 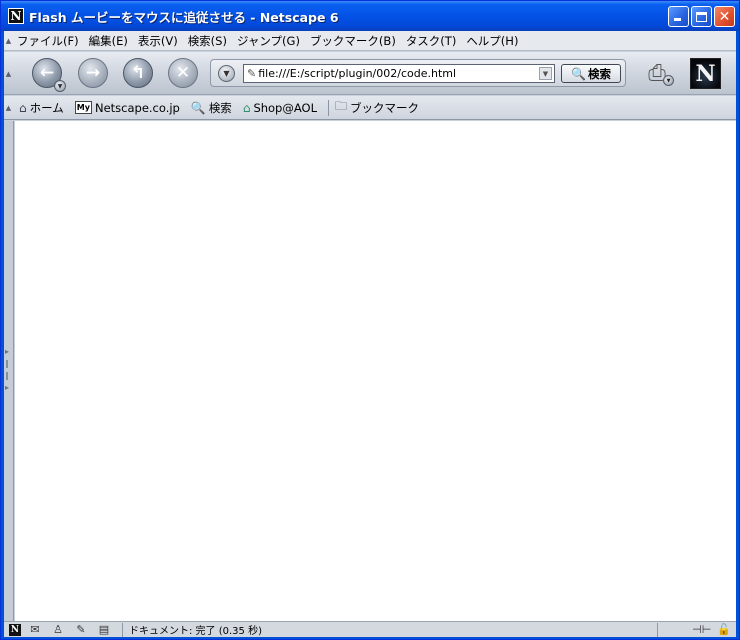 What do you see at coordinates (60, 86) in the screenshot?
I see `back-dropdown-icon: ▼` at bounding box center [60, 86].